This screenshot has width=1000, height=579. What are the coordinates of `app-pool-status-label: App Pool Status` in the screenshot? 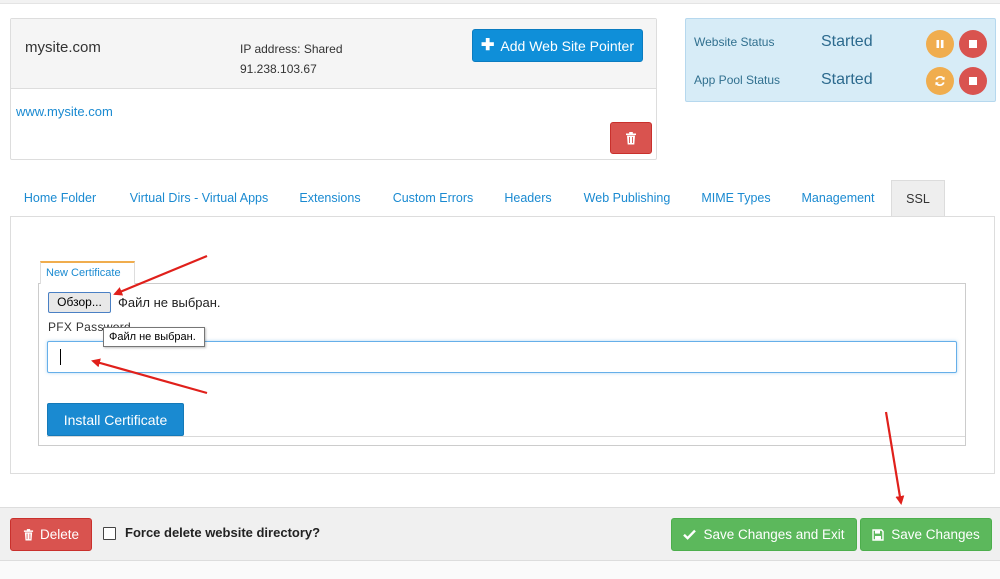 It's located at (737, 80).